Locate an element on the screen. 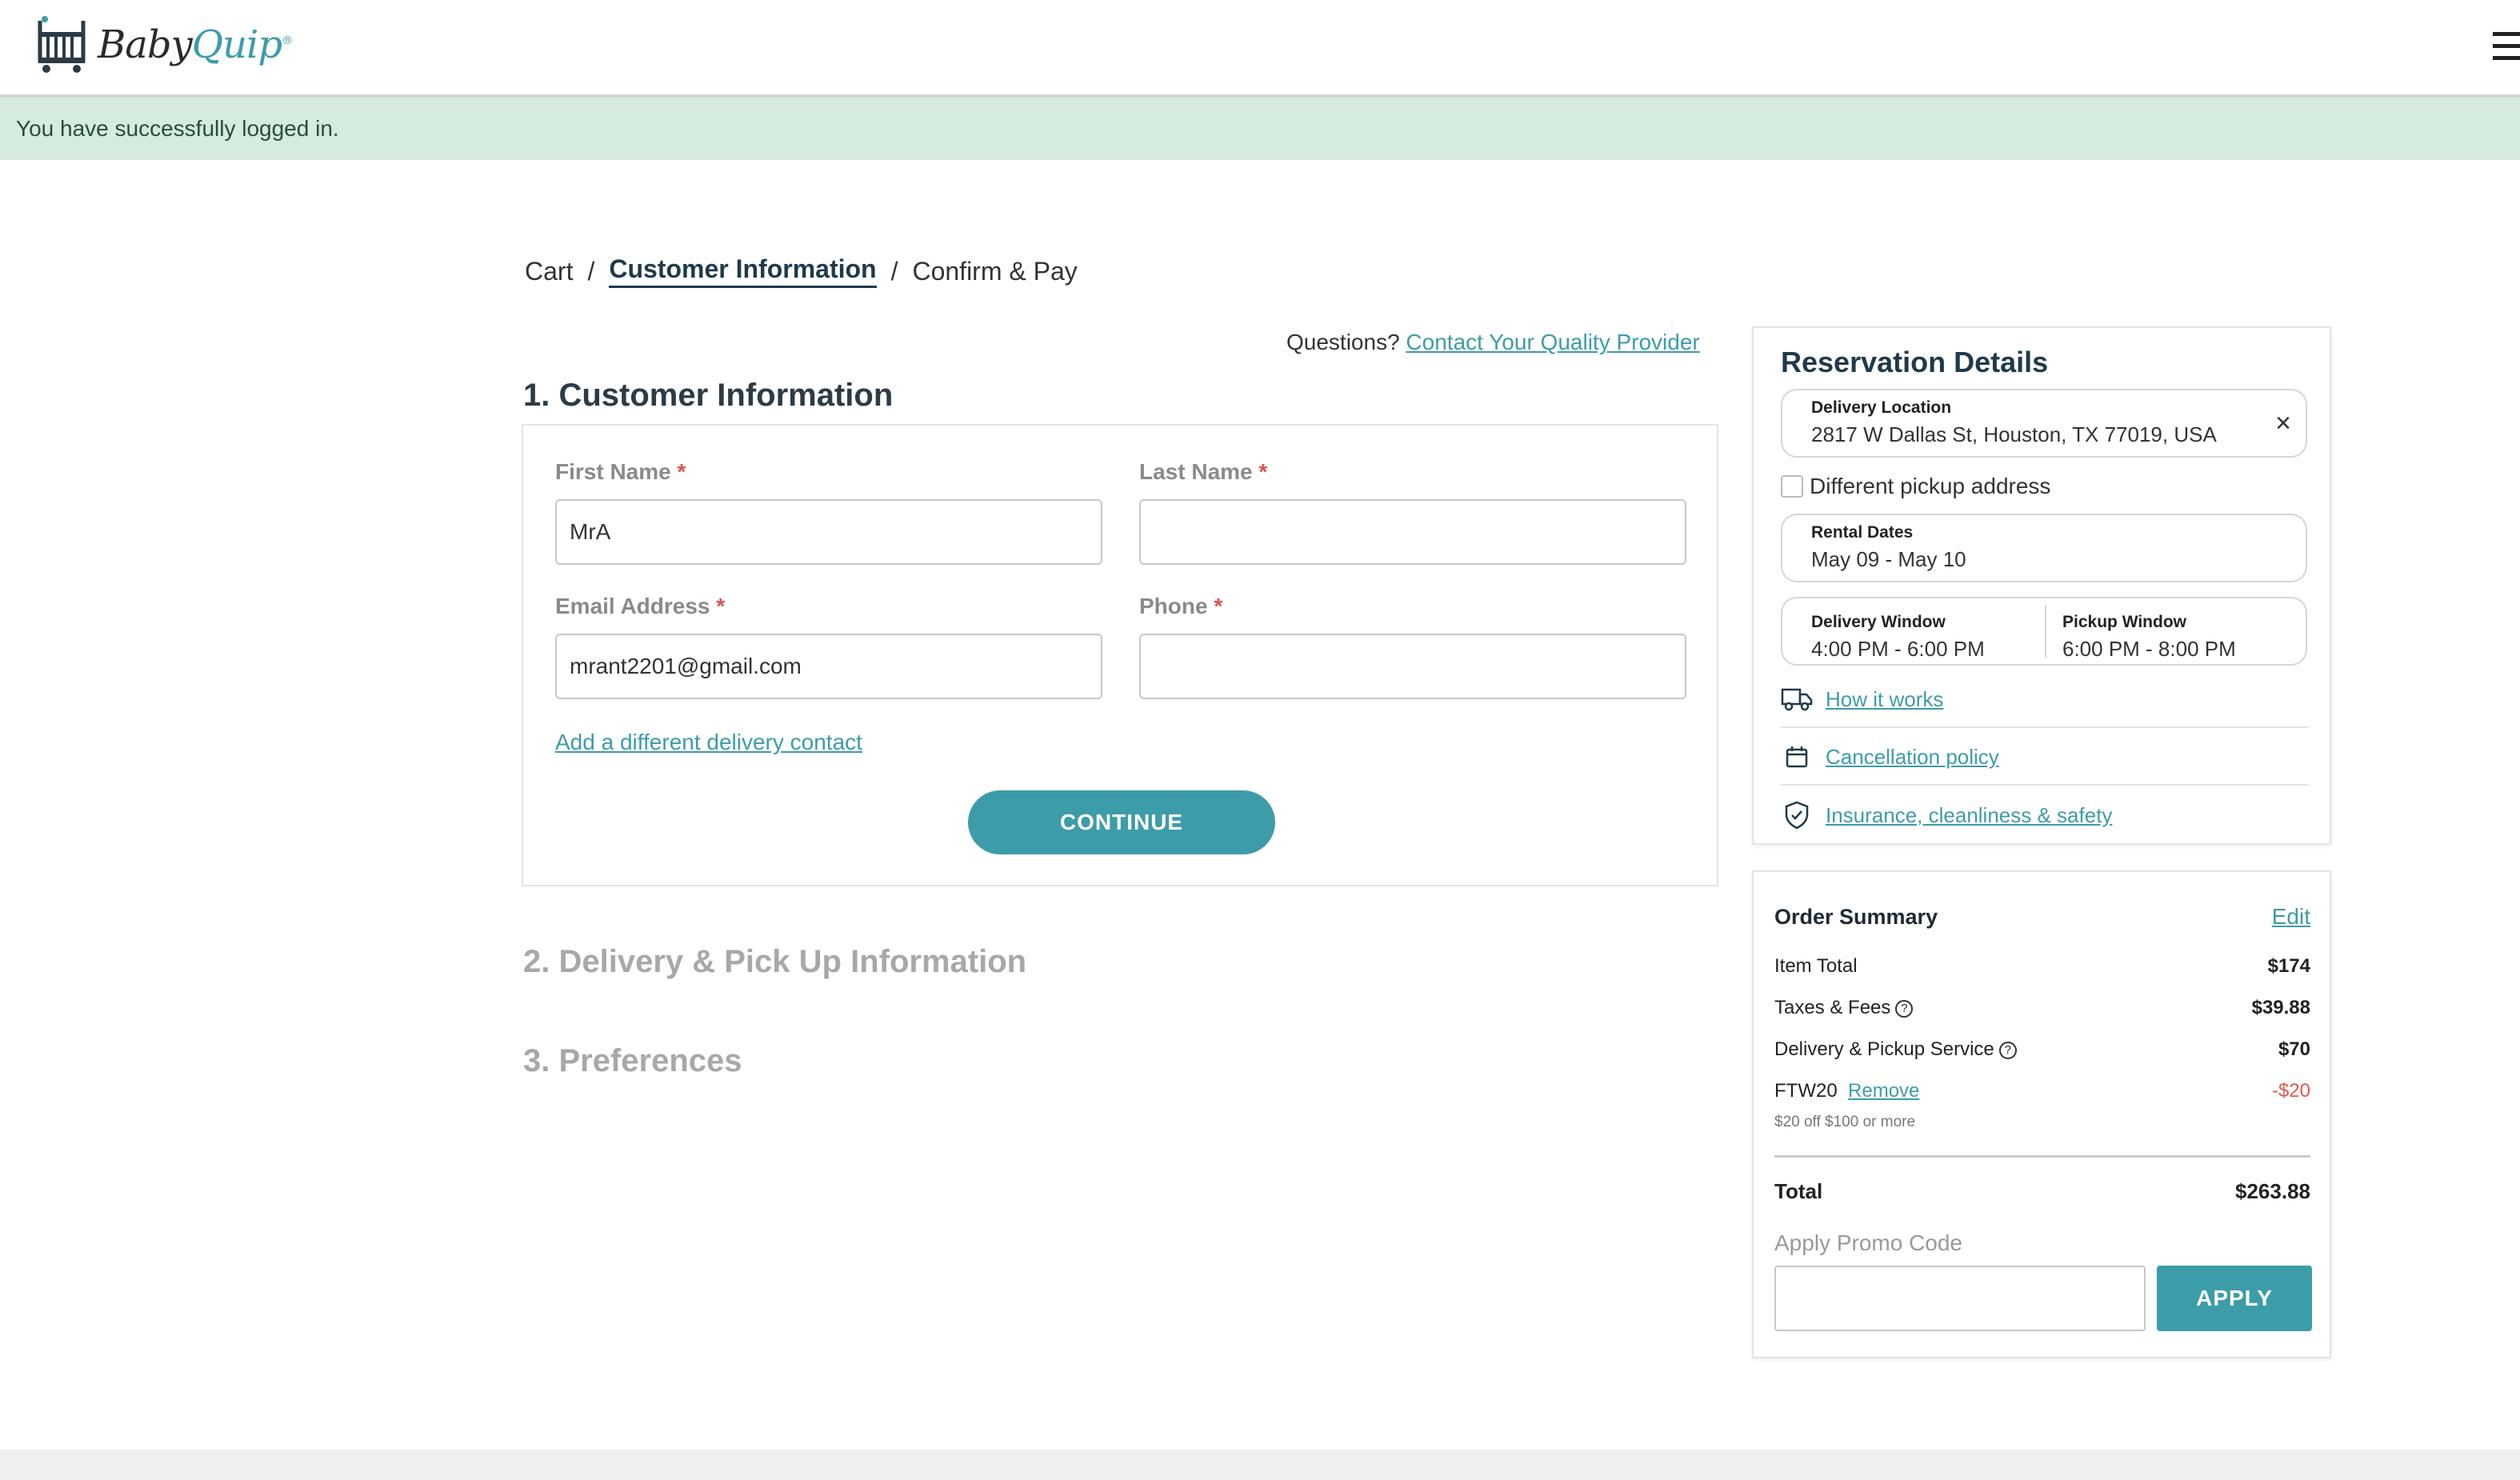 The image size is (2520, 1480). contact-provider-link: Contact Your Quality Provider is located at coordinates (1552, 342).